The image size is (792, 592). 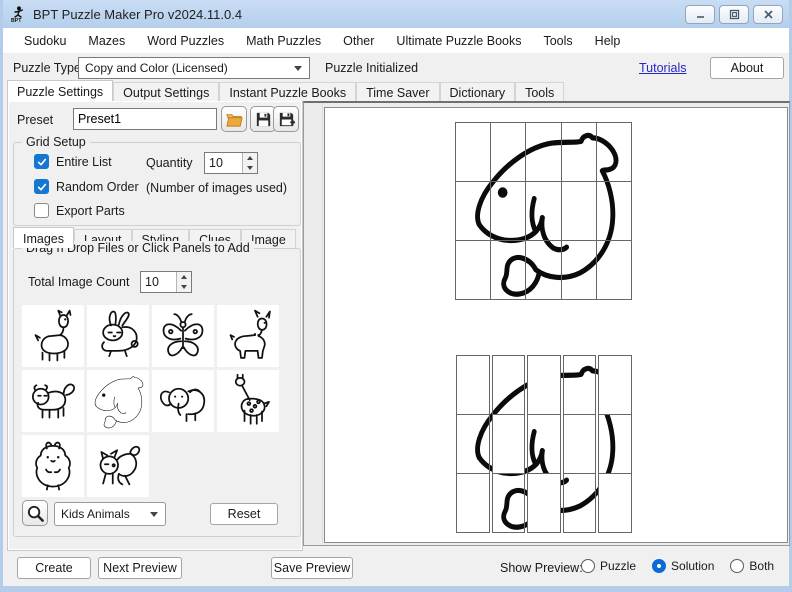 What do you see at coordinates (56, 142) in the screenshot?
I see `grid-setup-title: Grid Setup` at bounding box center [56, 142].